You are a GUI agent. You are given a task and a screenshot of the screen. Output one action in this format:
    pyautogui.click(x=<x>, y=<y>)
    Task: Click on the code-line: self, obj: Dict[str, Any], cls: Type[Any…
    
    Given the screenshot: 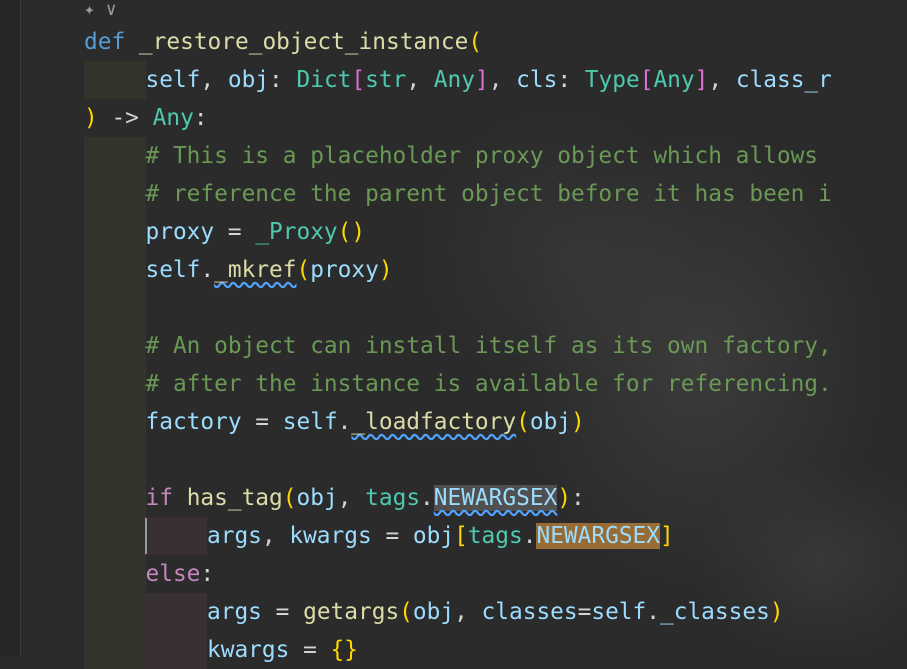 What is the action you would take?
    pyautogui.click(x=453, y=80)
    